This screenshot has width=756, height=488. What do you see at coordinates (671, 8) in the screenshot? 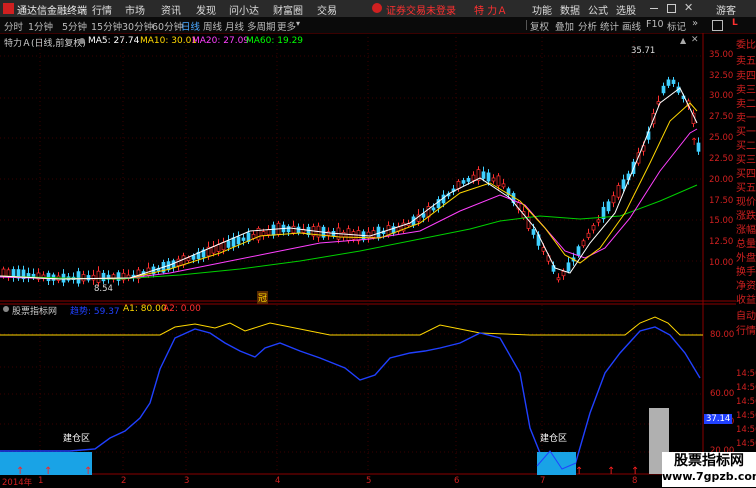
I see `maximize-icon` at bounding box center [671, 8].